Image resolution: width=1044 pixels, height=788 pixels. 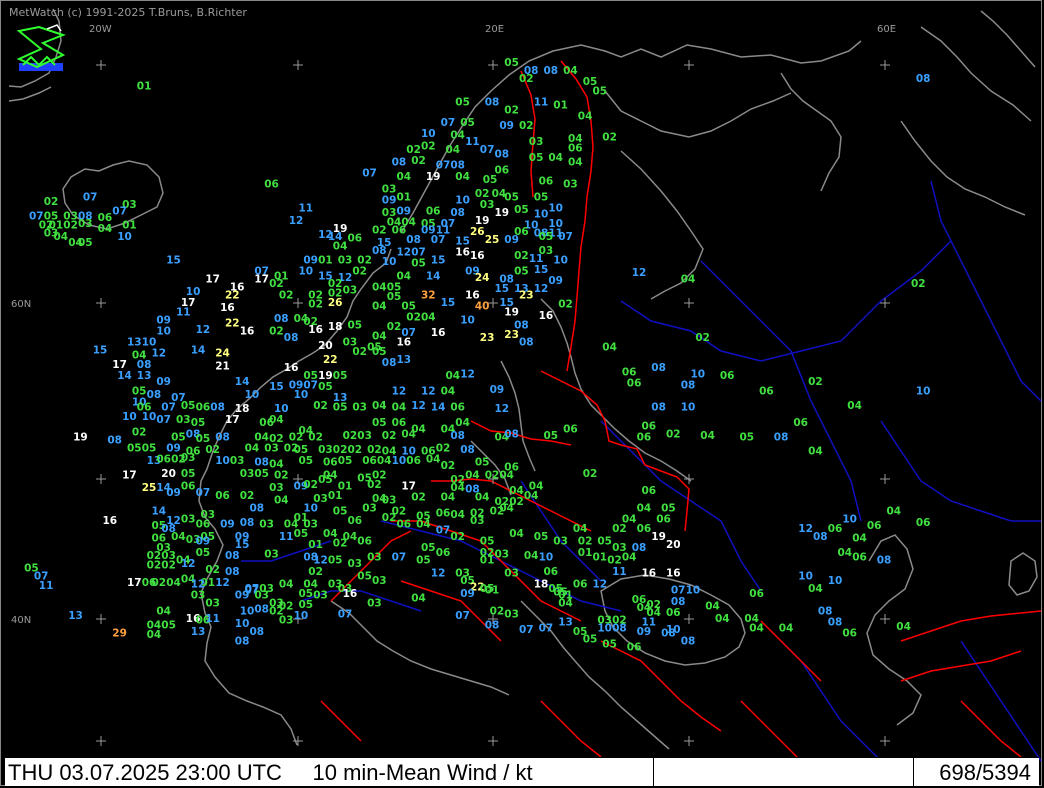 I want to click on wind-observation: 15, so click(x=100, y=351).